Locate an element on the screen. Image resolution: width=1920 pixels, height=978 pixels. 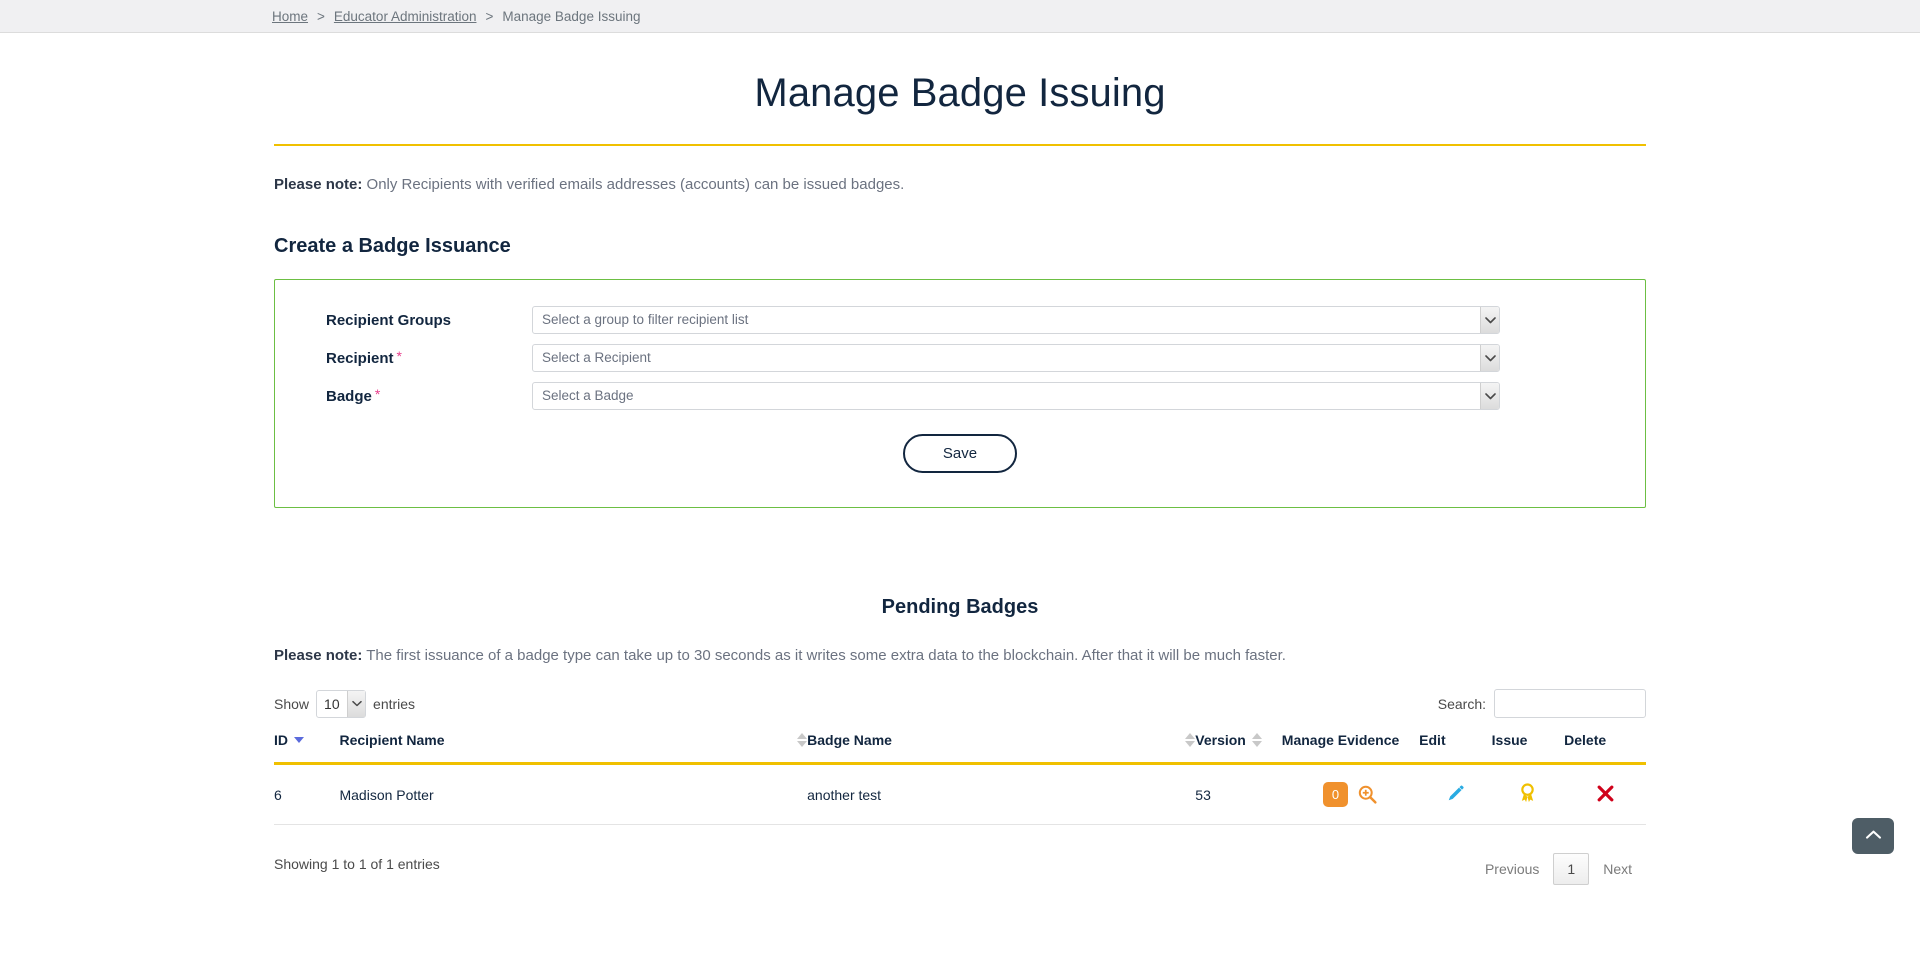
search-label: Search: is located at coordinates (1461, 703).